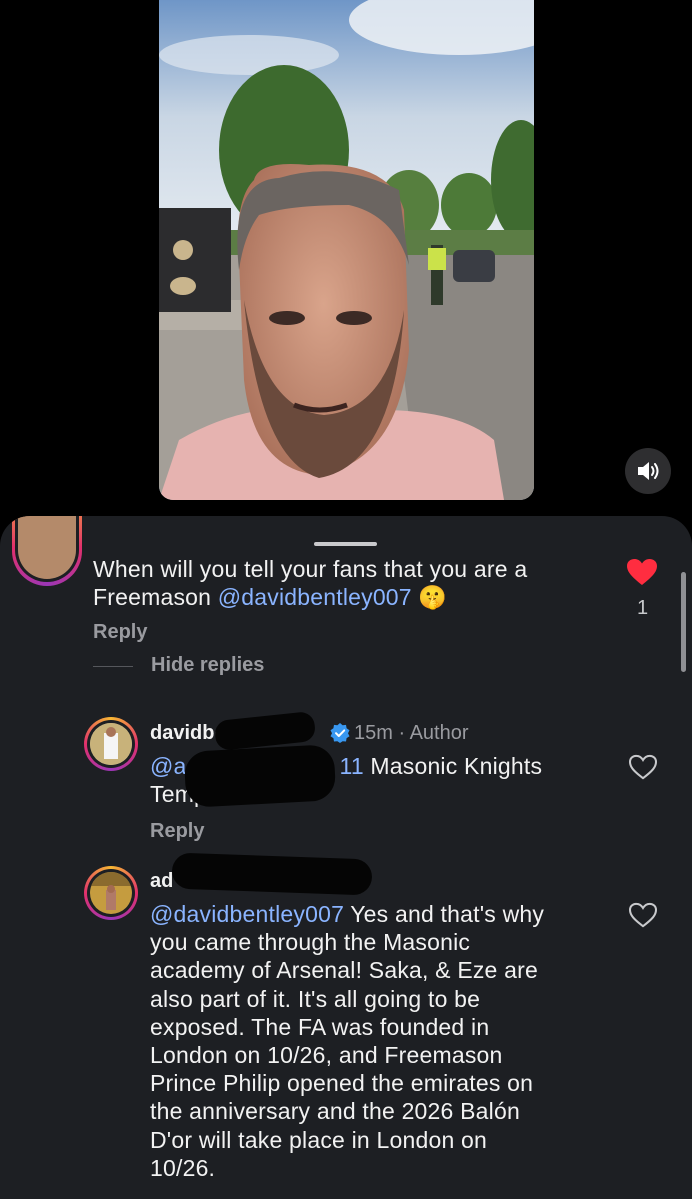  What do you see at coordinates (433, 733) in the screenshot?
I see `author-tag: · Author` at bounding box center [433, 733].